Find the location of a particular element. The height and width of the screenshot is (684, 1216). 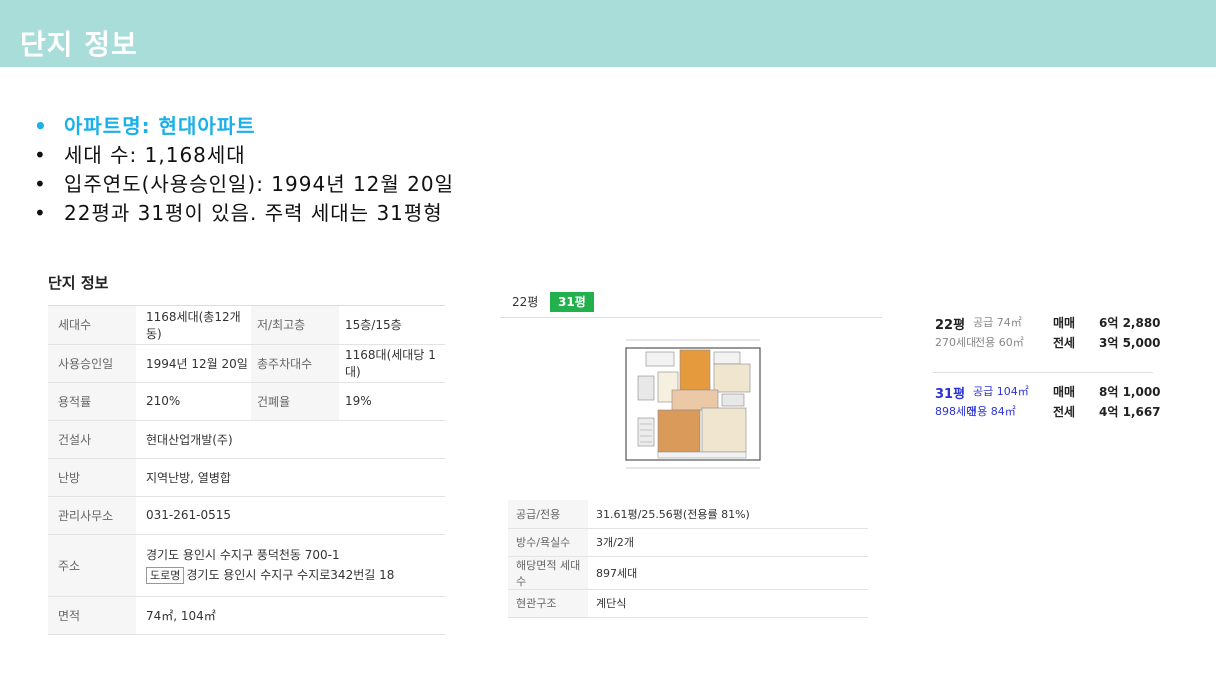

table-row: 공급/전용 31.61평/25.56평(전용률 81%) is located at coordinates (688, 514).